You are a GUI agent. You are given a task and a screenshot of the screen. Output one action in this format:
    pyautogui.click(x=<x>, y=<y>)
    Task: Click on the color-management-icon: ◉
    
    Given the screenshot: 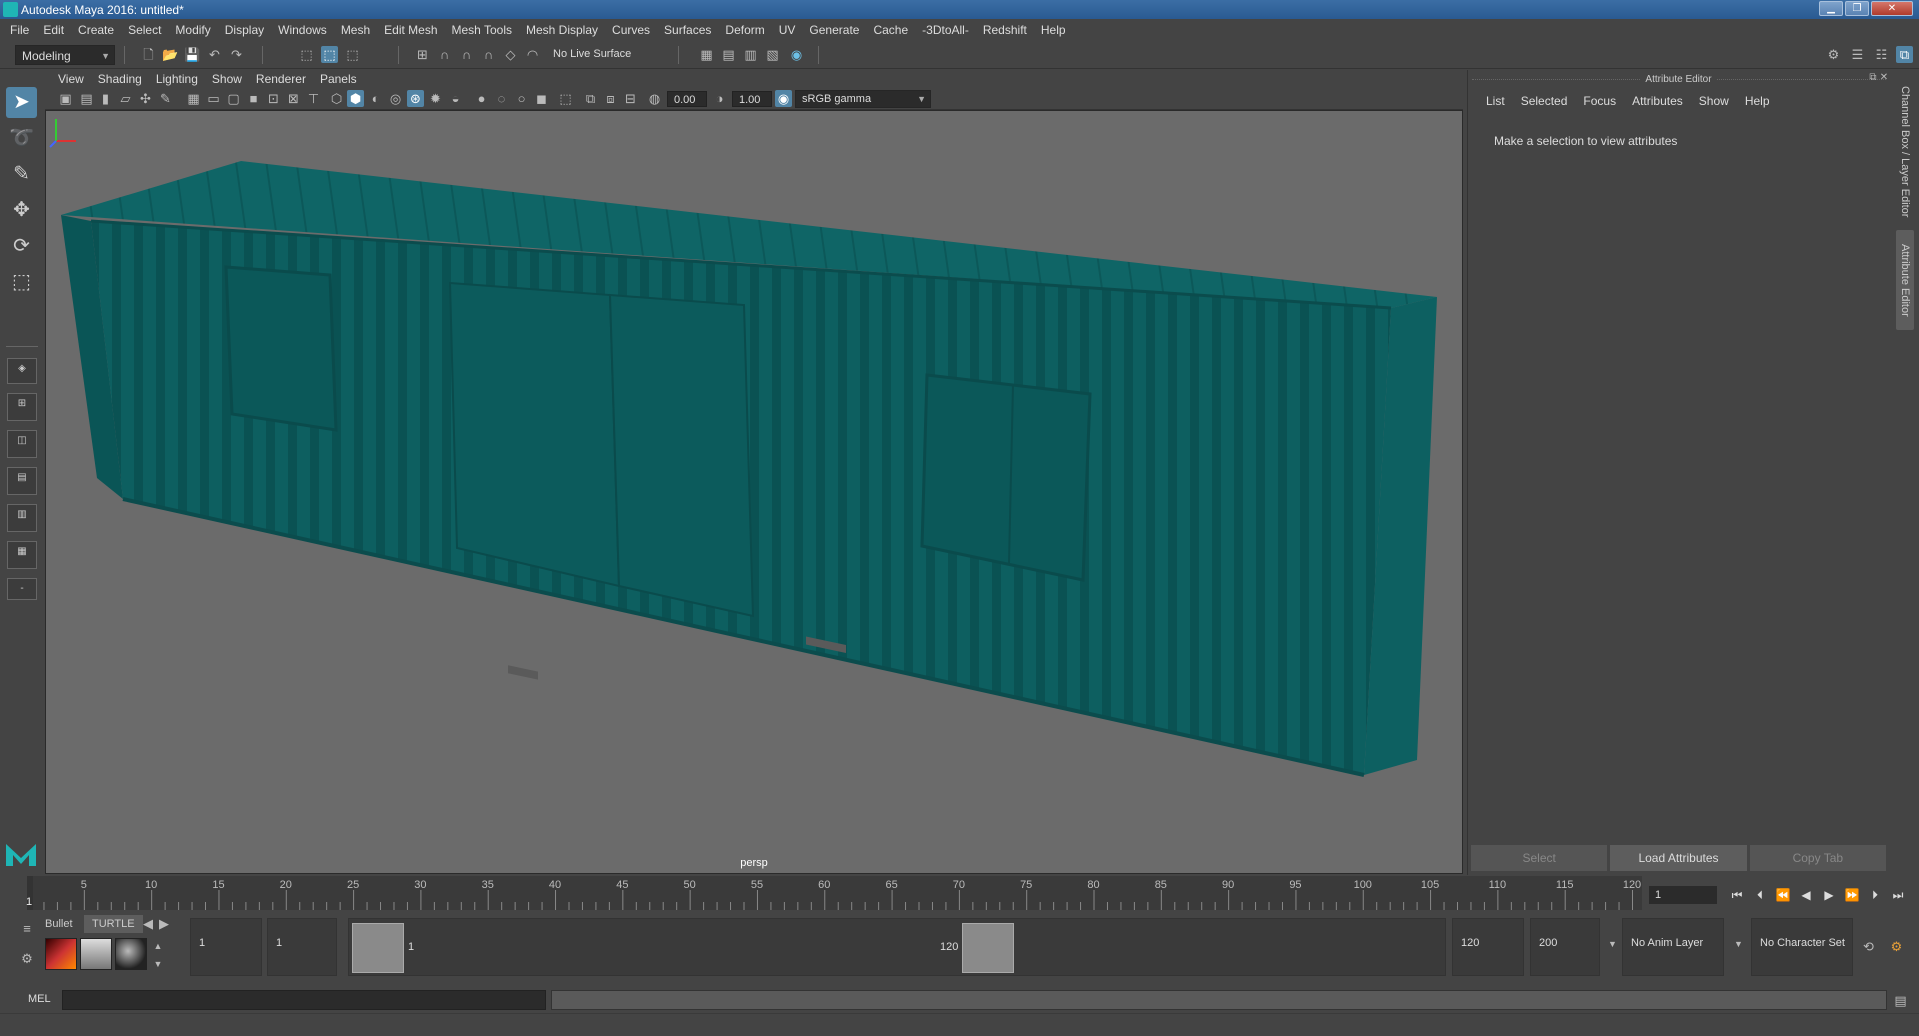 What is the action you would take?
    pyautogui.click(x=783, y=98)
    